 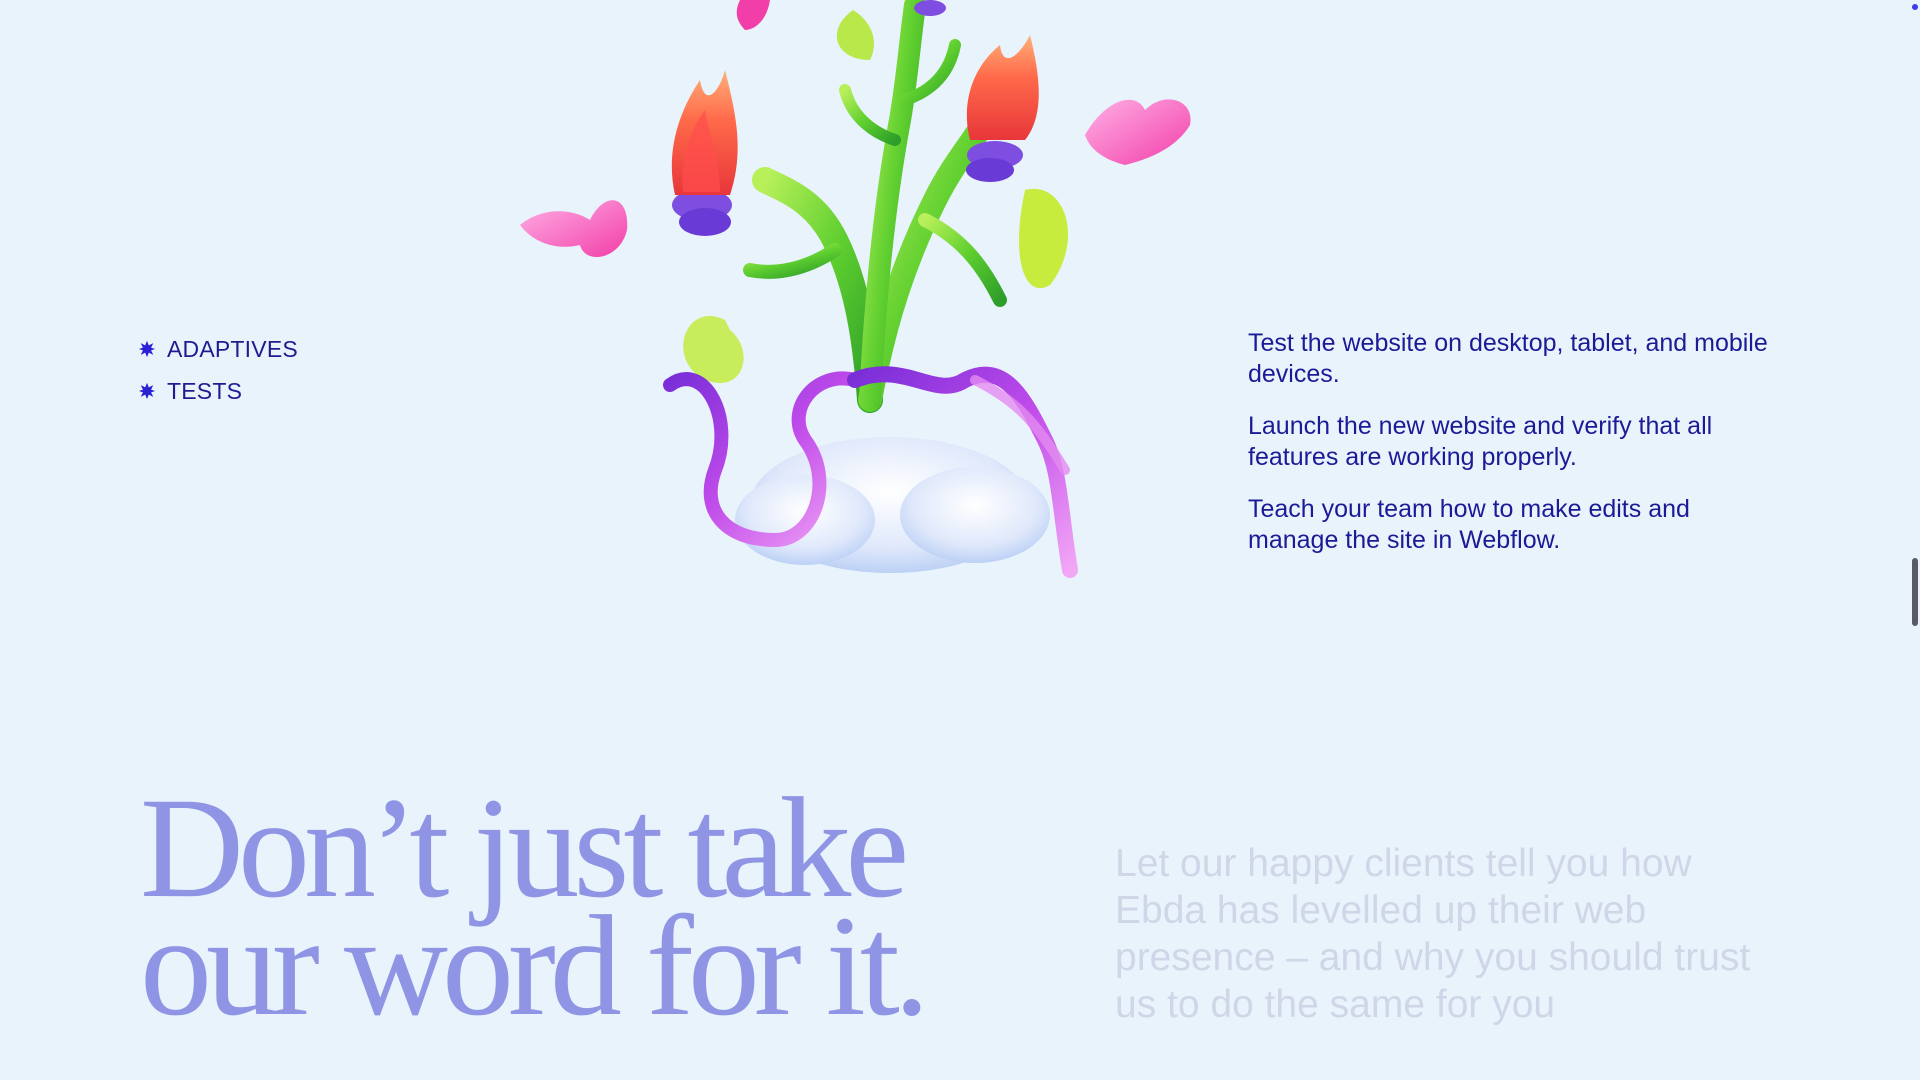 I want to click on tag-list: ADAPTIVES TESTS, so click(x=217, y=370).